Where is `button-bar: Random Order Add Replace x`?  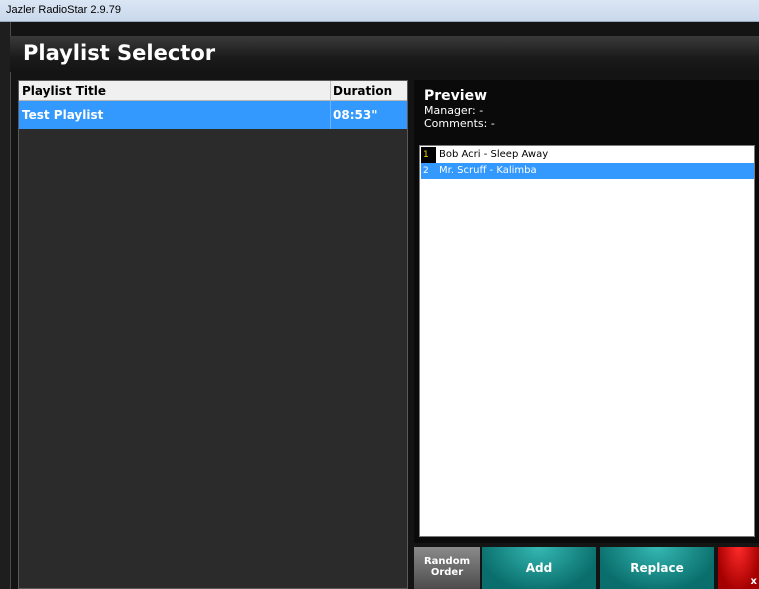
button-bar: Random Order Add Replace x is located at coordinates (586, 566).